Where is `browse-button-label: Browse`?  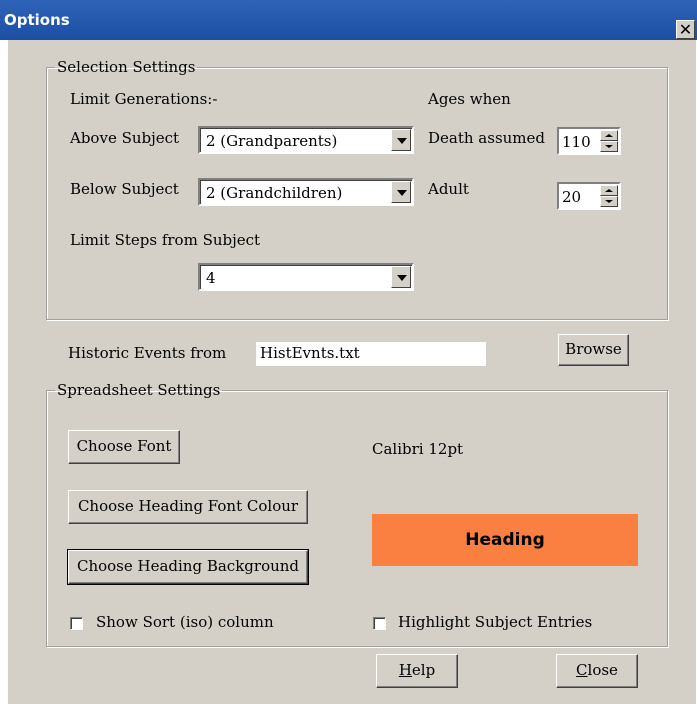
browse-button-label: Browse is located at coordinates (593, 349).